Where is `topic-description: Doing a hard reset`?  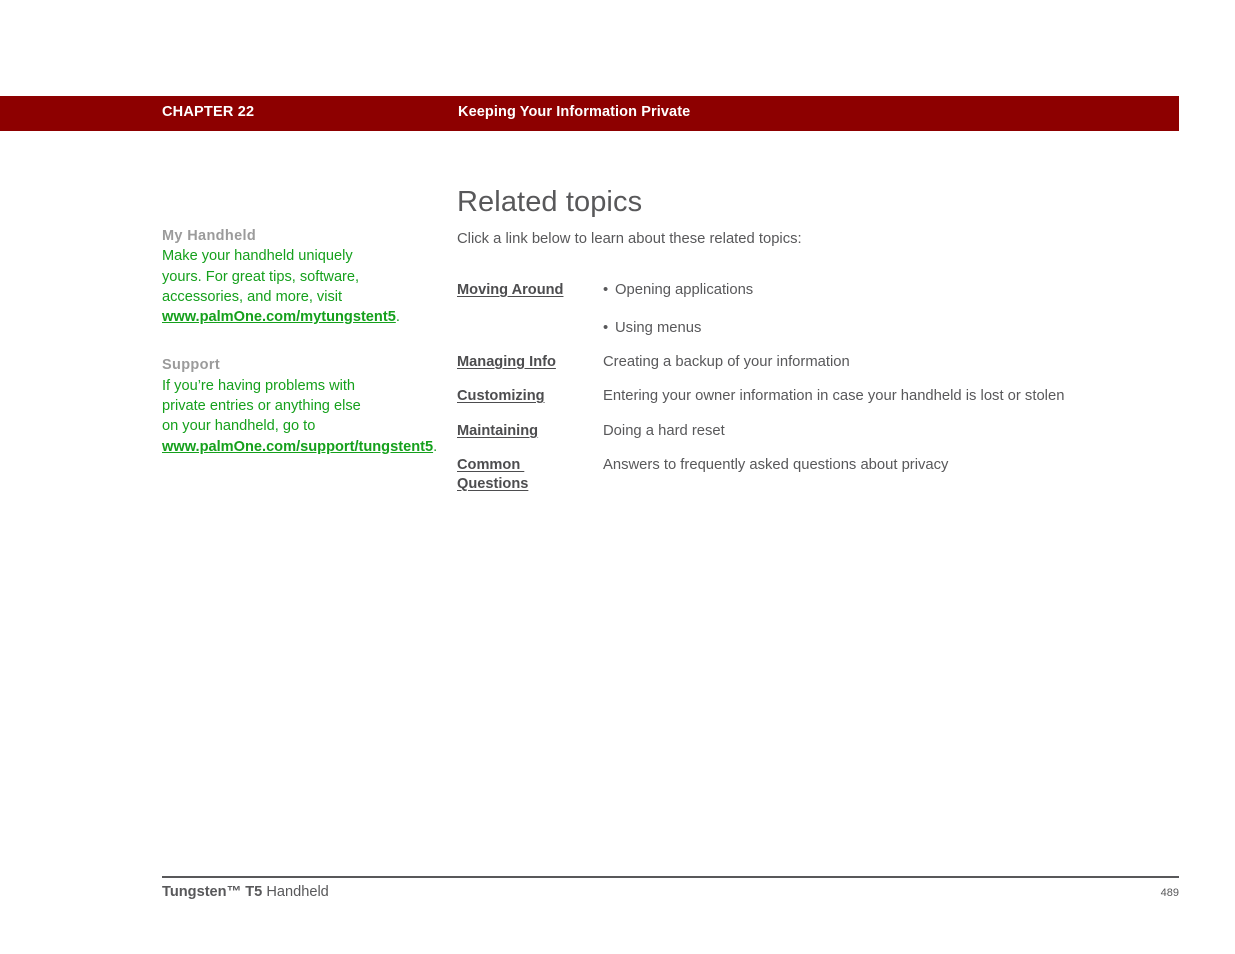 topic-description: Doing a hard reset is located at coordinates (664, 431).